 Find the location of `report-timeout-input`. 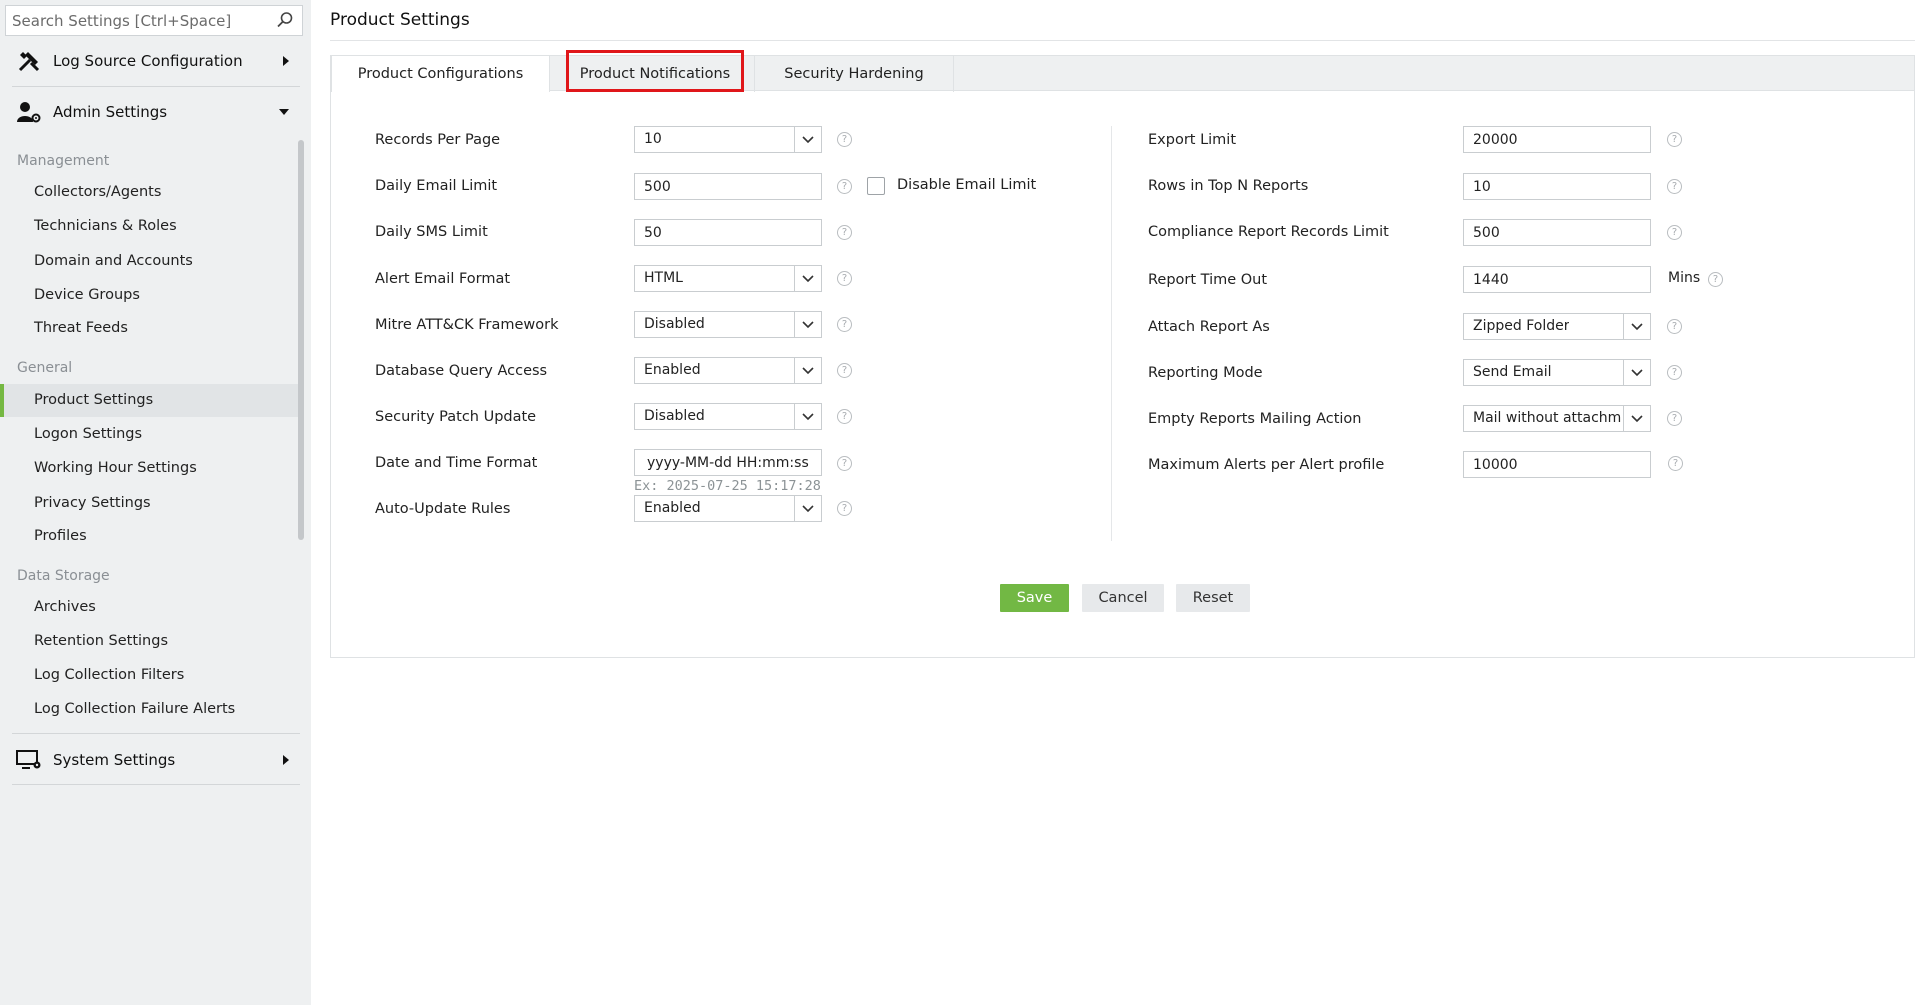

report-timeout-input is located at coordinates (1557, 279).